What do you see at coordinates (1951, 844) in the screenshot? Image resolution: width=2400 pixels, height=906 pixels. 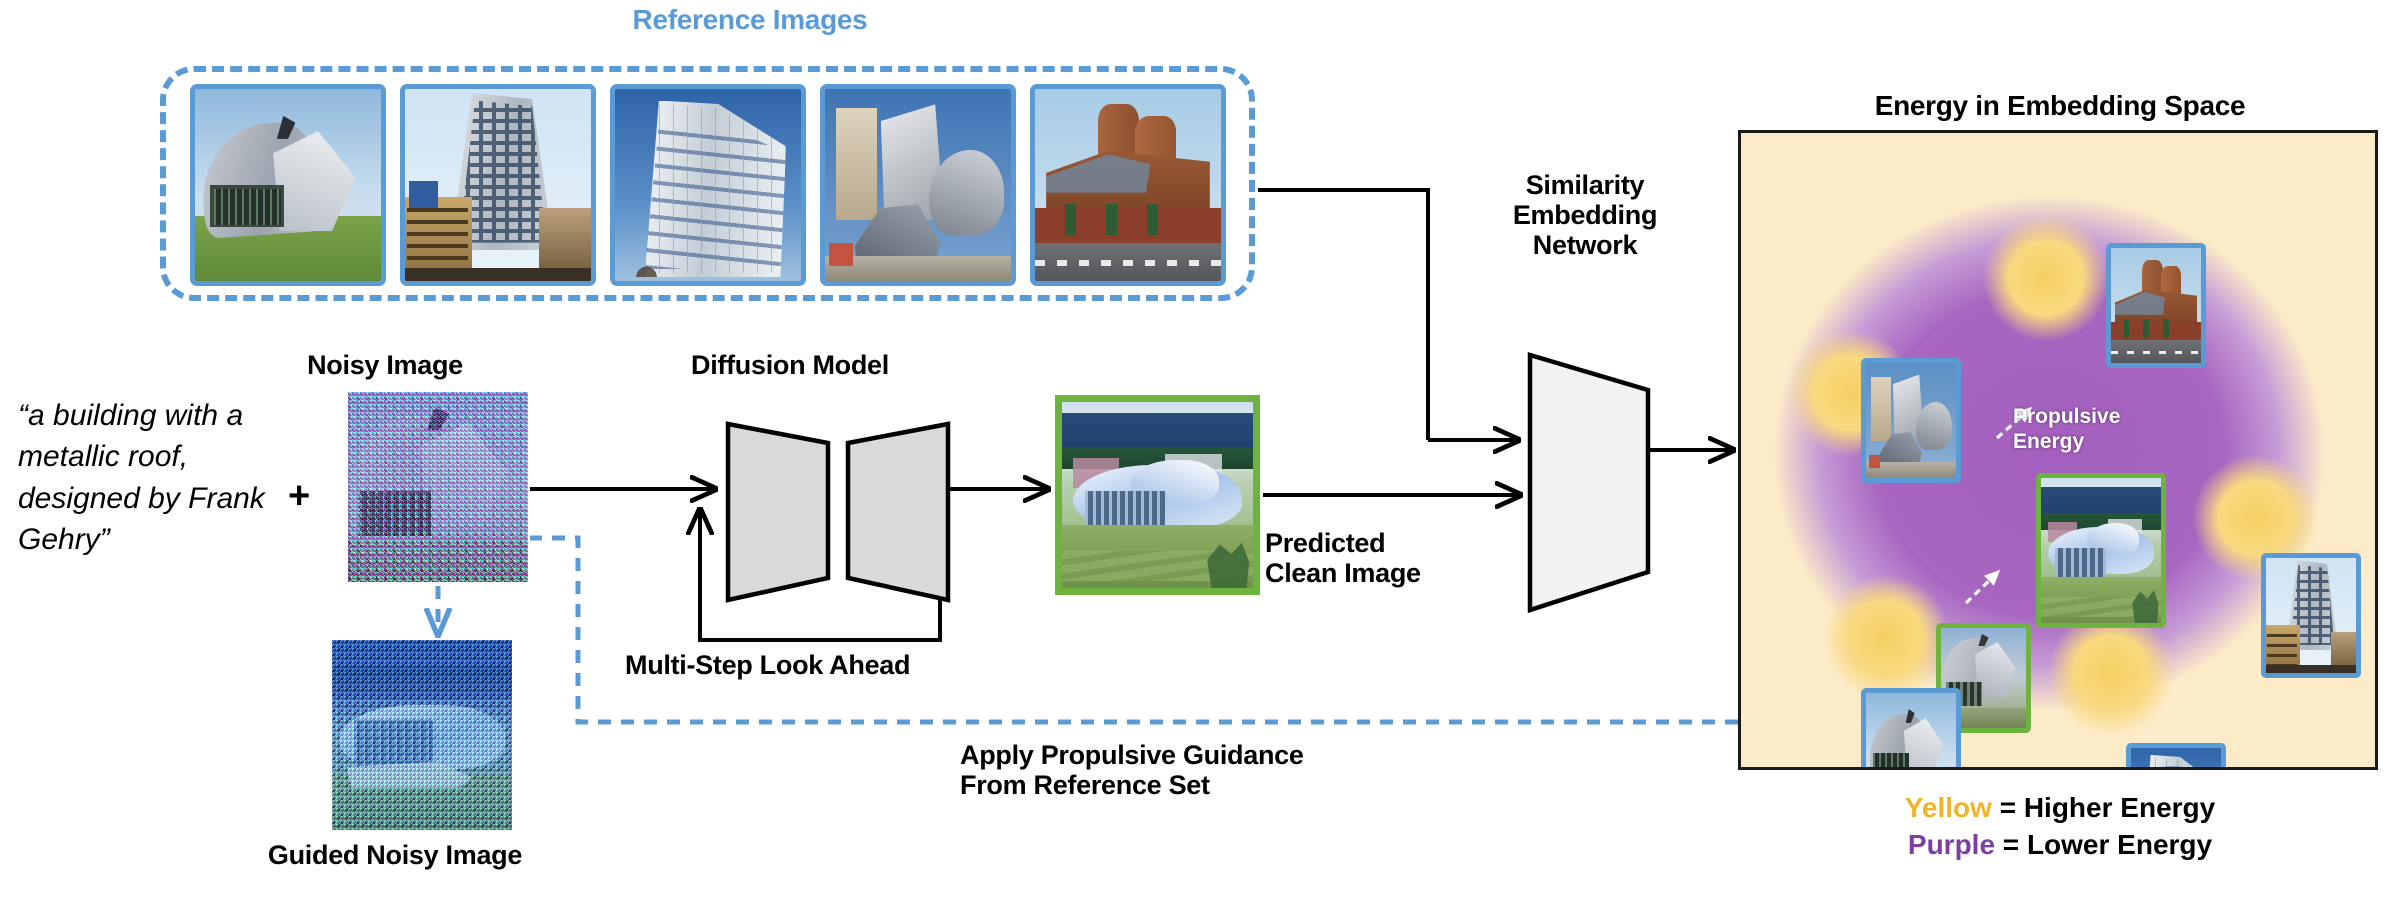 I see `legend-purple-word: Purple` at bounding box center [1951, 844].